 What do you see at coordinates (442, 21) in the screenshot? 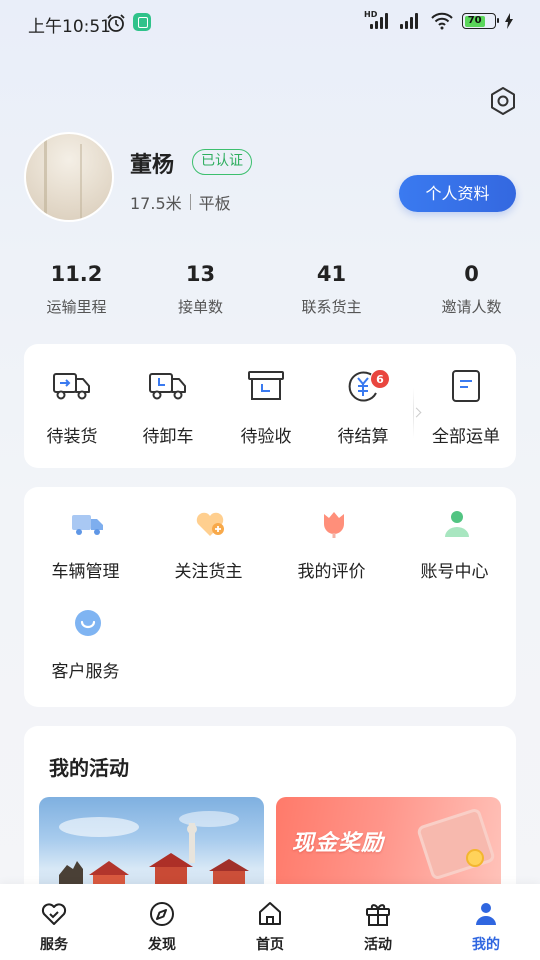
I see `wifi-icon` at bounding box center [442, 21].